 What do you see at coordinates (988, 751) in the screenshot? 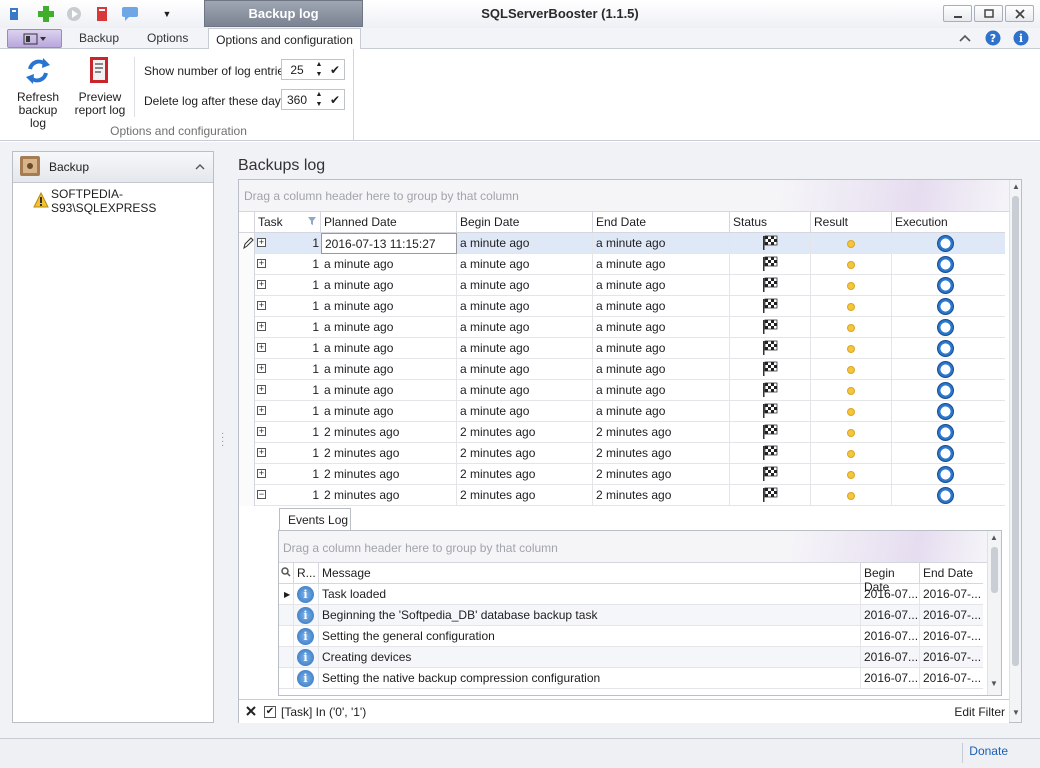
I see `donate-link: Donate` at bounding box center [988, 751].